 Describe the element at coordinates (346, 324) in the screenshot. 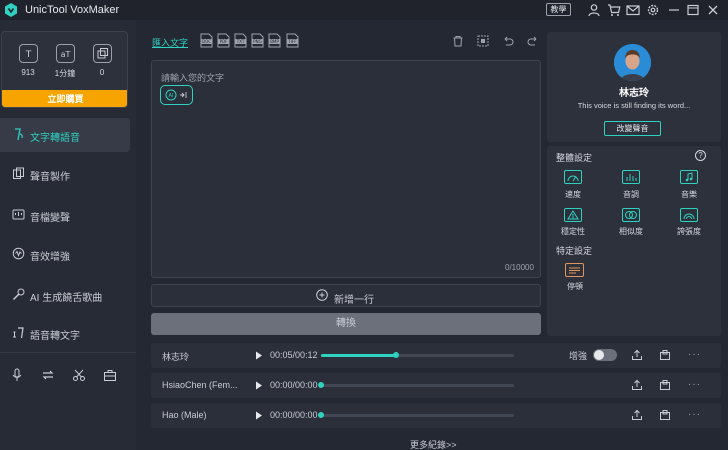

I see `convert-button: 轉換` at that location.